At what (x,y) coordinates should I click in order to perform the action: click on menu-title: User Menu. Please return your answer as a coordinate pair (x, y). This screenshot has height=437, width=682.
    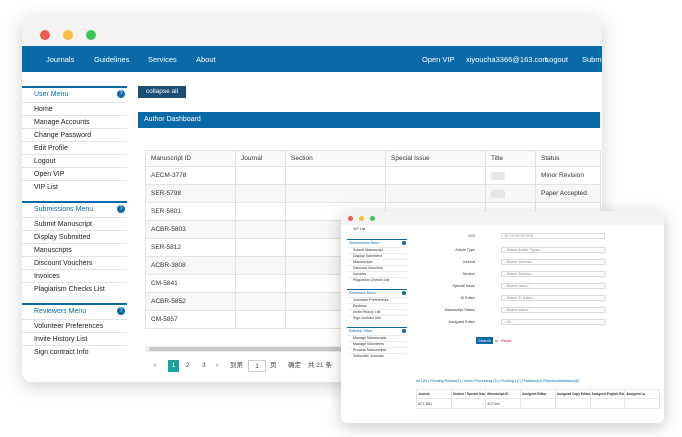
    Looking at the image, I should click on (51, 94).